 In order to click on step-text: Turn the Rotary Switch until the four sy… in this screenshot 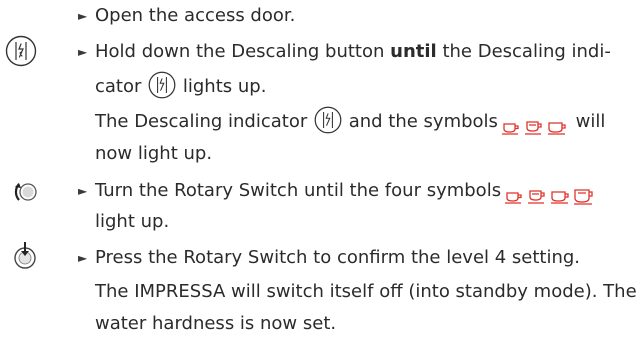, I will do `click(298, 190)`.